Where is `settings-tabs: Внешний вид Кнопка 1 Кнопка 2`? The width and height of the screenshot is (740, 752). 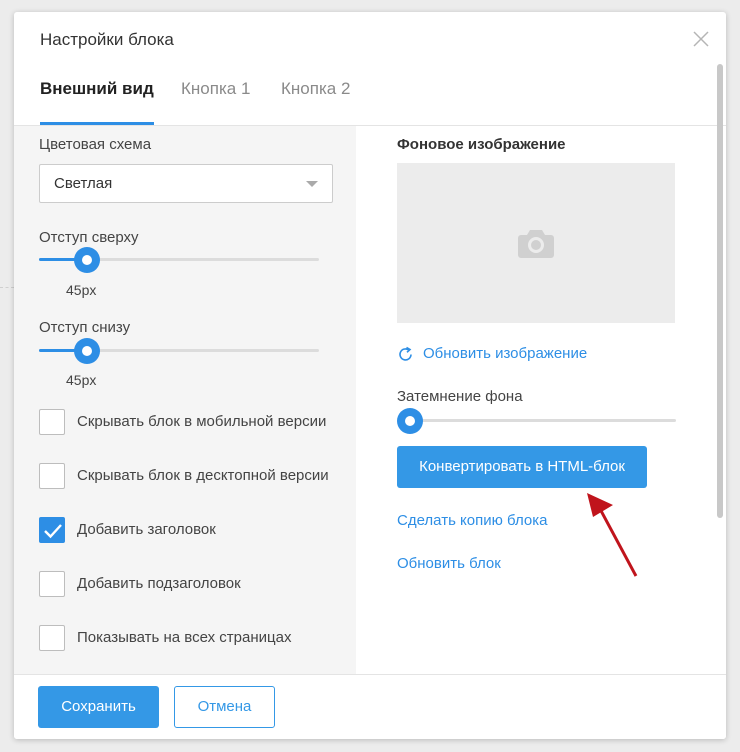
settings-tabs: Внешний вид Кнопка 1 Кнопка 2 is located at coordinates (370, 99).